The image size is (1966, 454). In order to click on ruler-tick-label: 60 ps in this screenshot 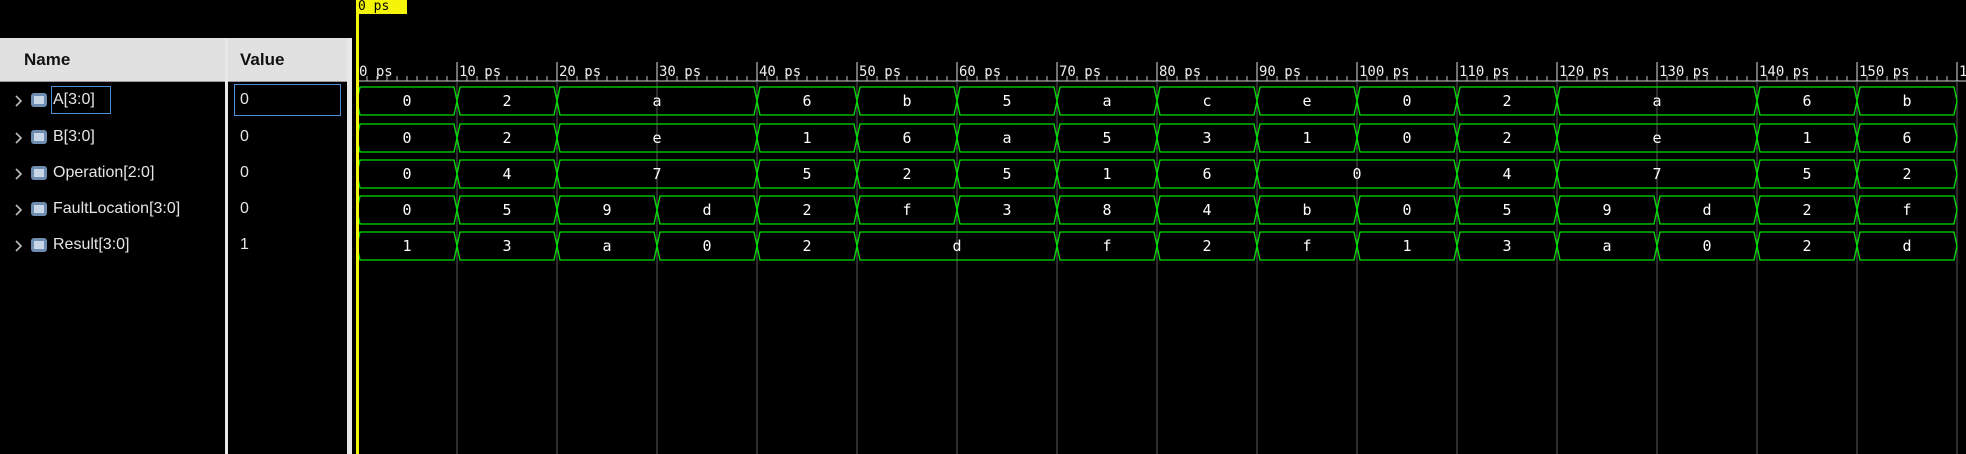, I will do `click(980, 72)`.